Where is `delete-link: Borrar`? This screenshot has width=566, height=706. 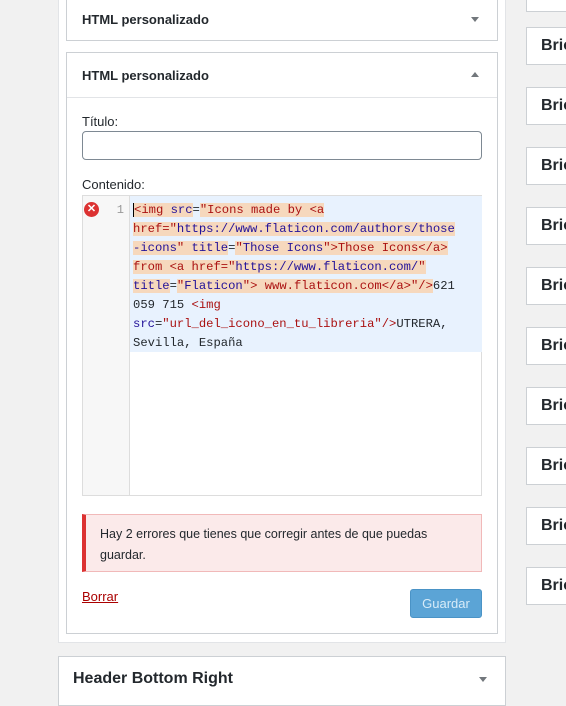 delete-link: Borrar is located at coordinates (100, 596).